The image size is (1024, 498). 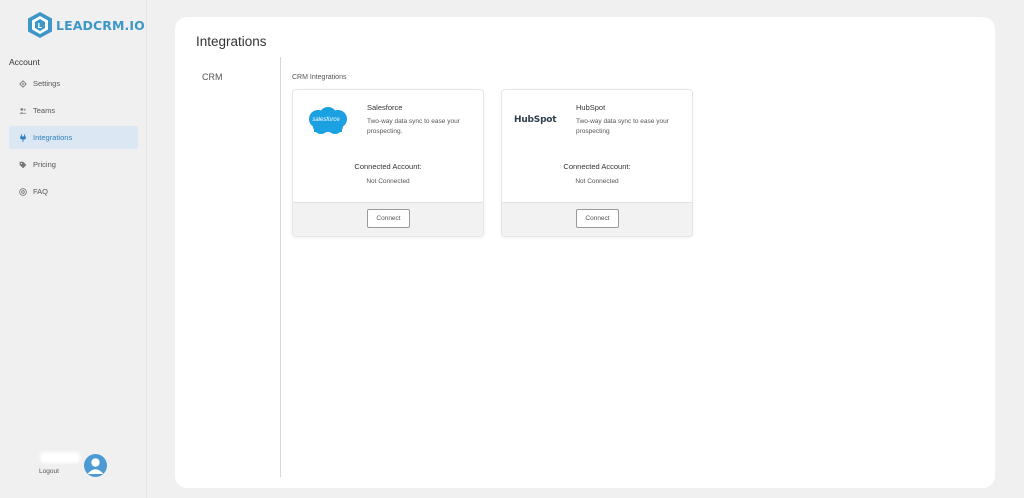 What do you see at coordinates (76, 466) in the screenshot?
I see `user-block: Logout` at bounding box center [76, 466].